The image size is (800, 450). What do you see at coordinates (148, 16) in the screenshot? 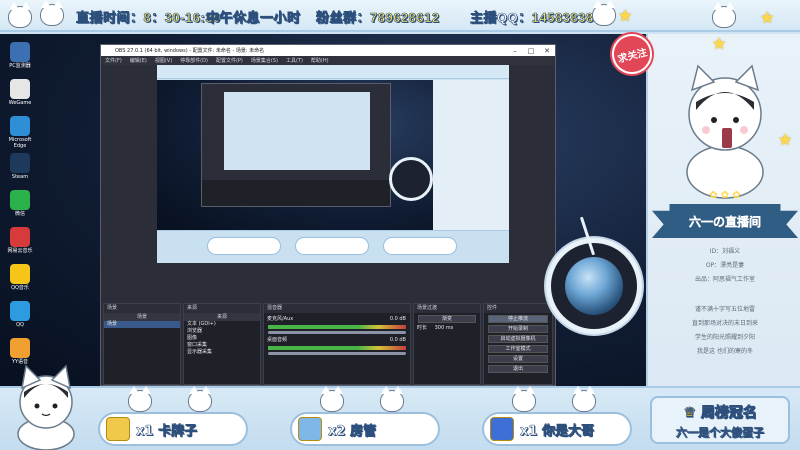
I see `live-time: 直播时间：8：30-16:30` at bounding box center [148, 16].